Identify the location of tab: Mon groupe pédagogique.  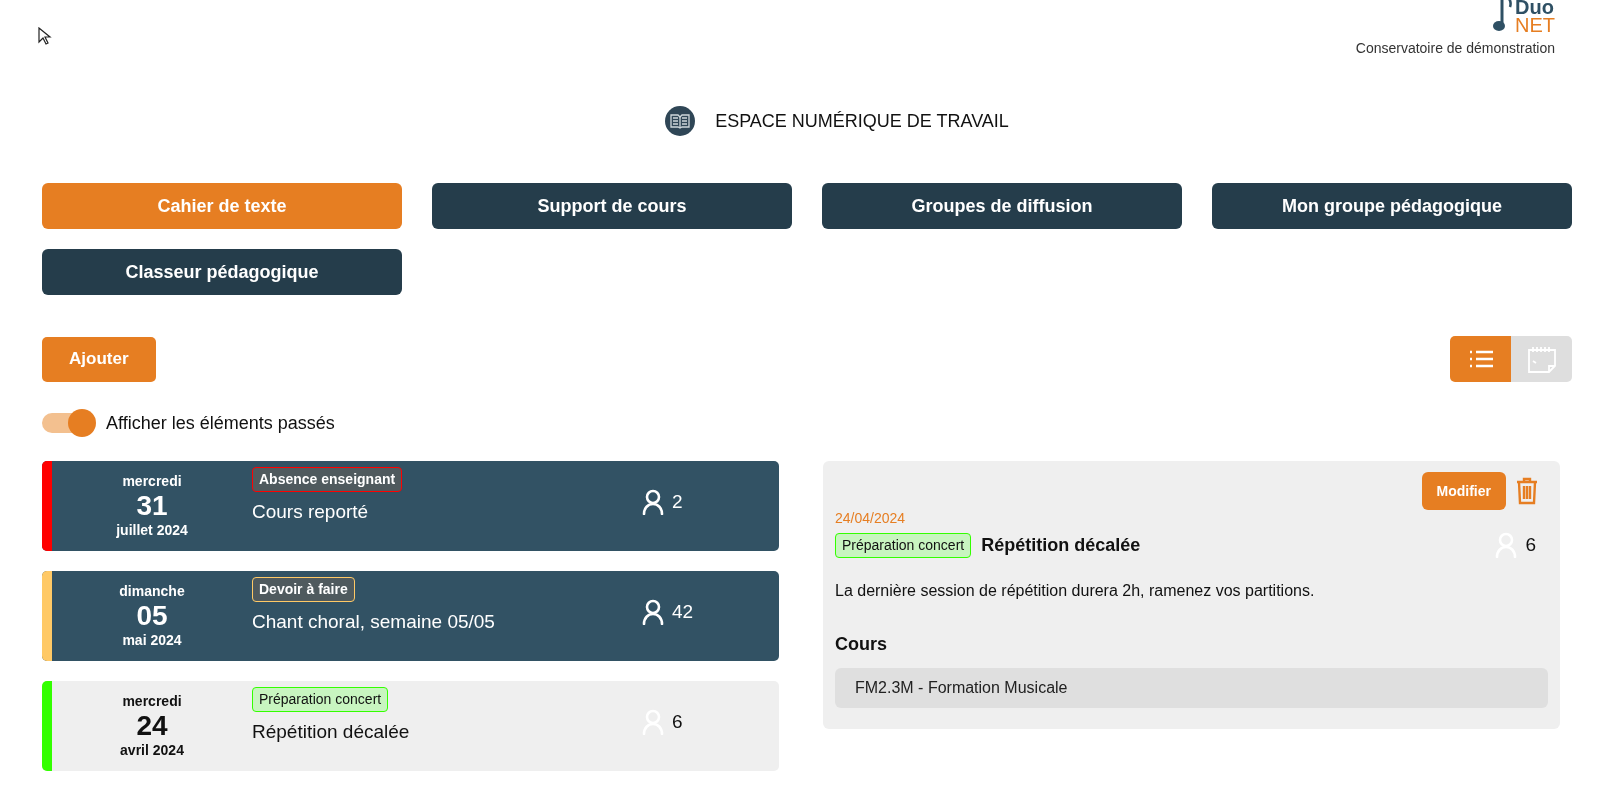
(1392, 206).